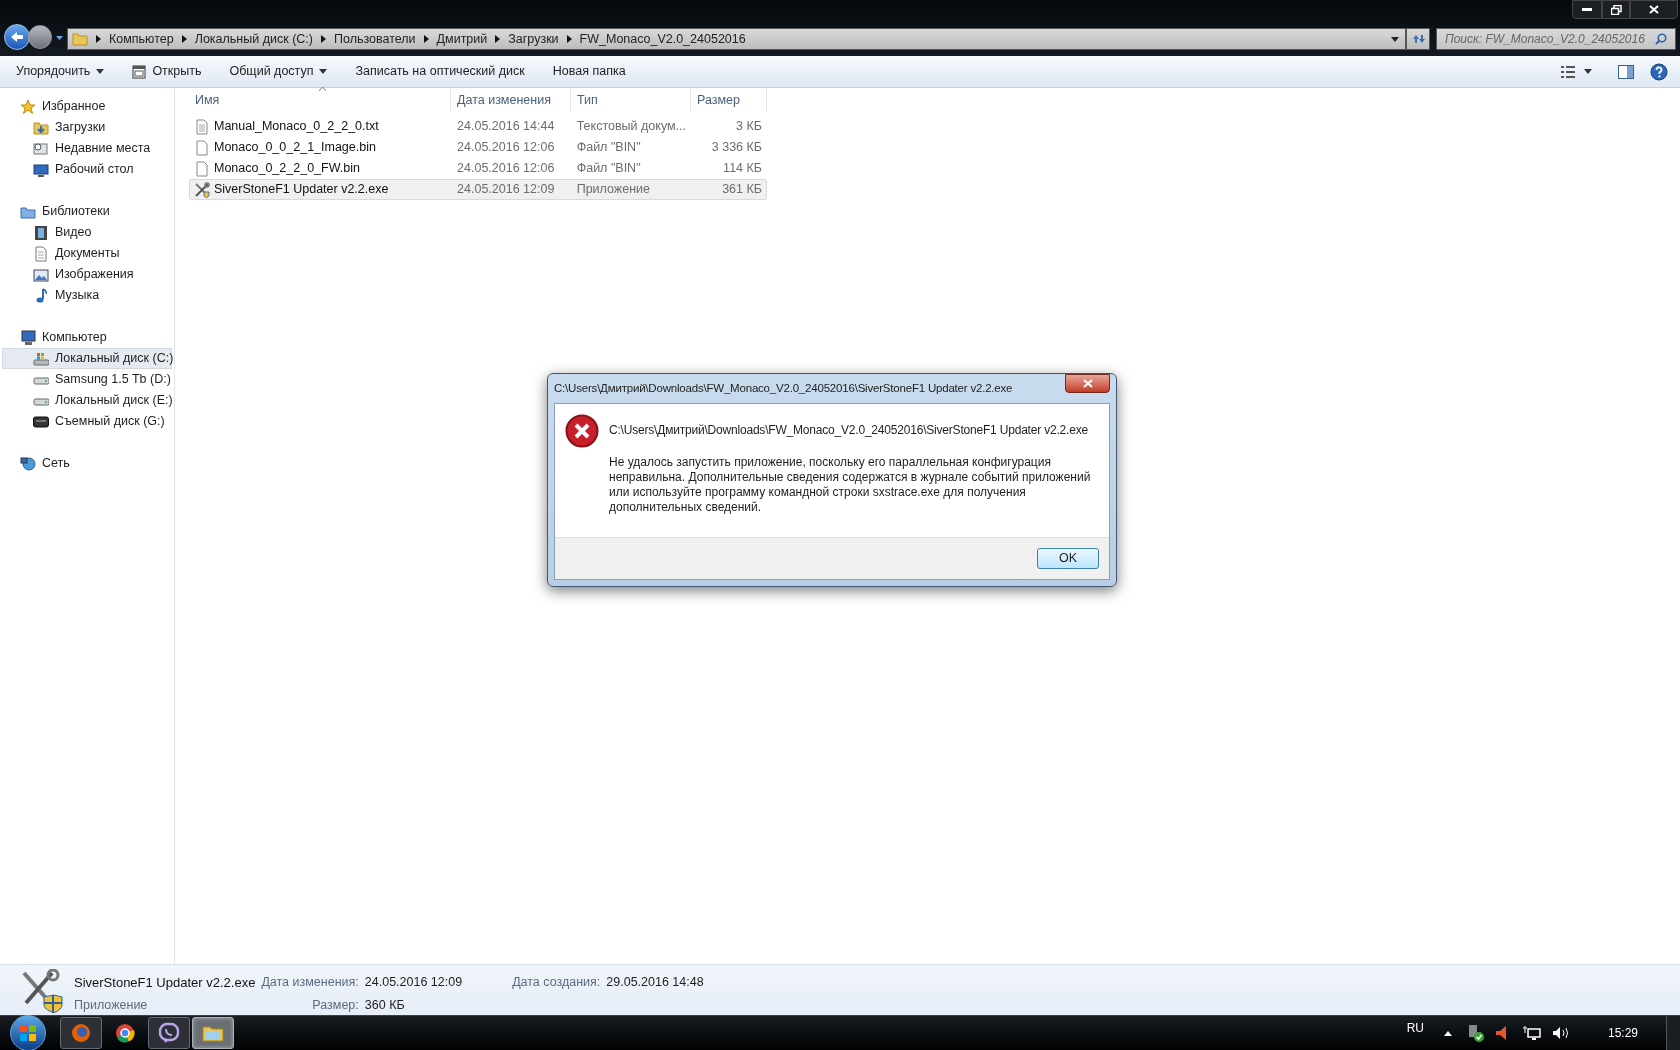 The height and width of the screenshot is (1050, 1680). Describe the element at coordinates (1415, 1028) in the screenshot. I see `language-indicator: RU` at that location.